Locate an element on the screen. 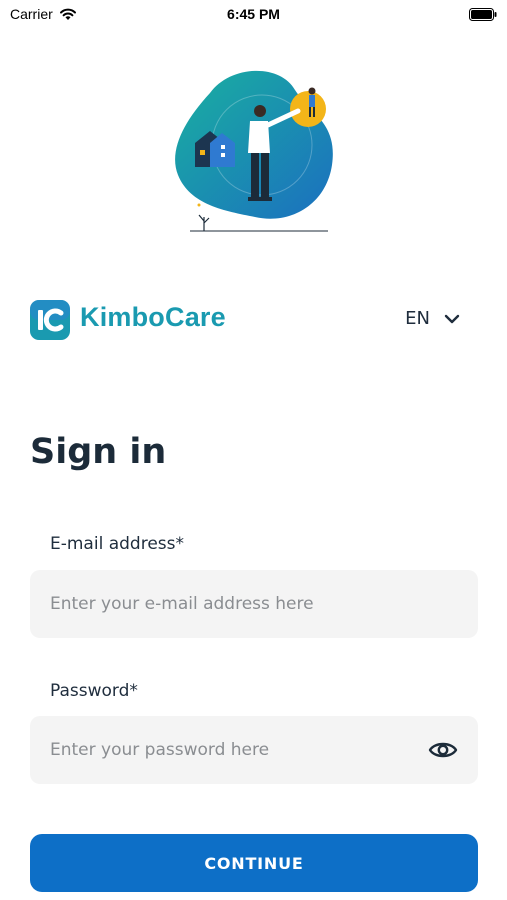 This screenshot has width=507, height=900. language-selector: EN is located at coordinates (432, 318).